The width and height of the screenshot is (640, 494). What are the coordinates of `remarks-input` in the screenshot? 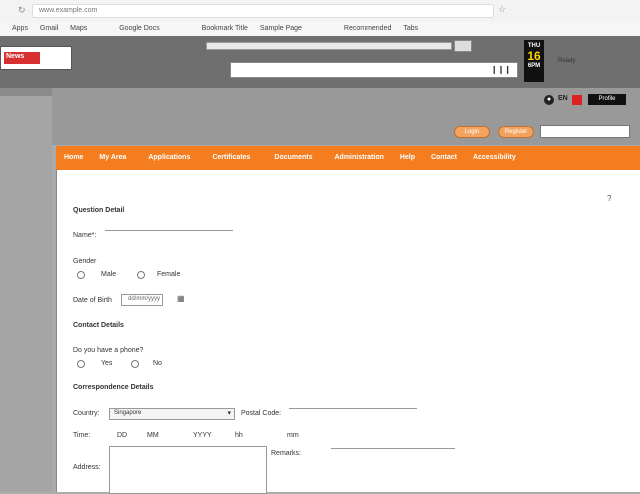 It's located at (393, 448).